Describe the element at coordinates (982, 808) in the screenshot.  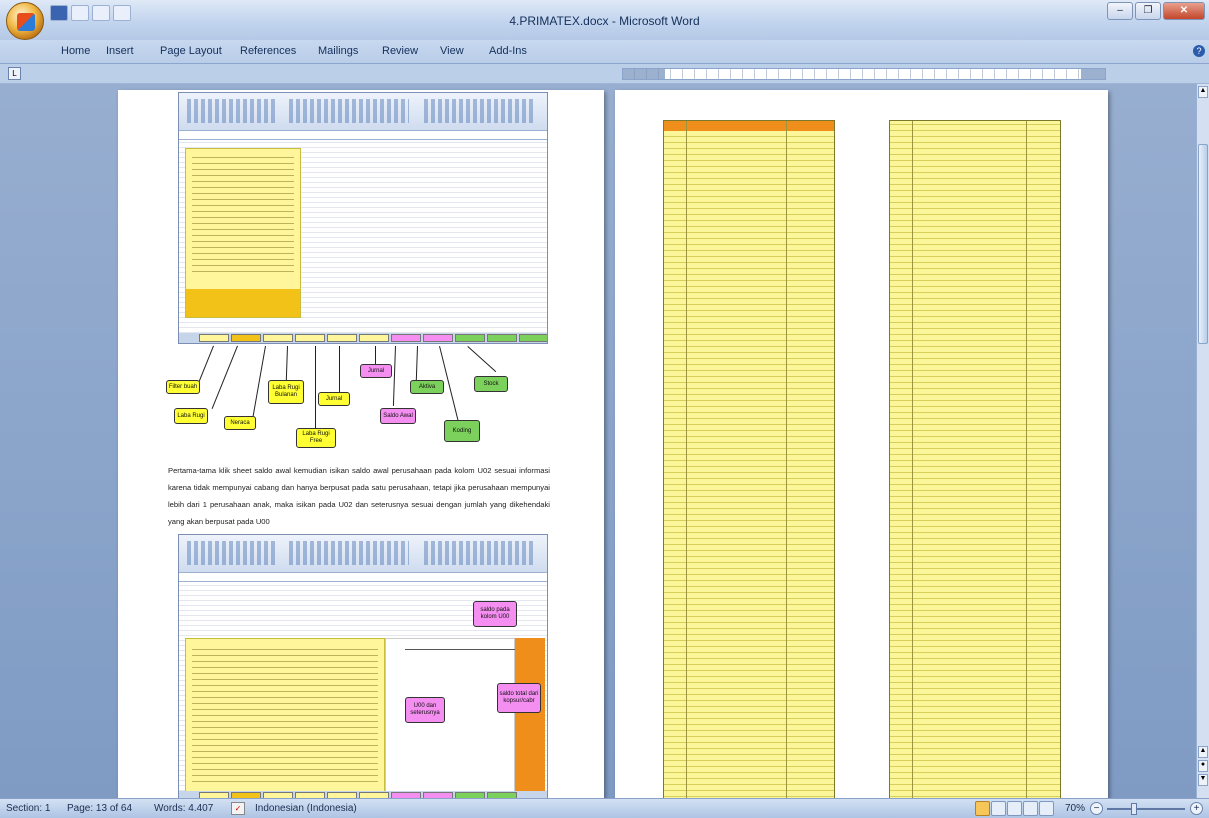
I see `print-layout-icon` at that location.